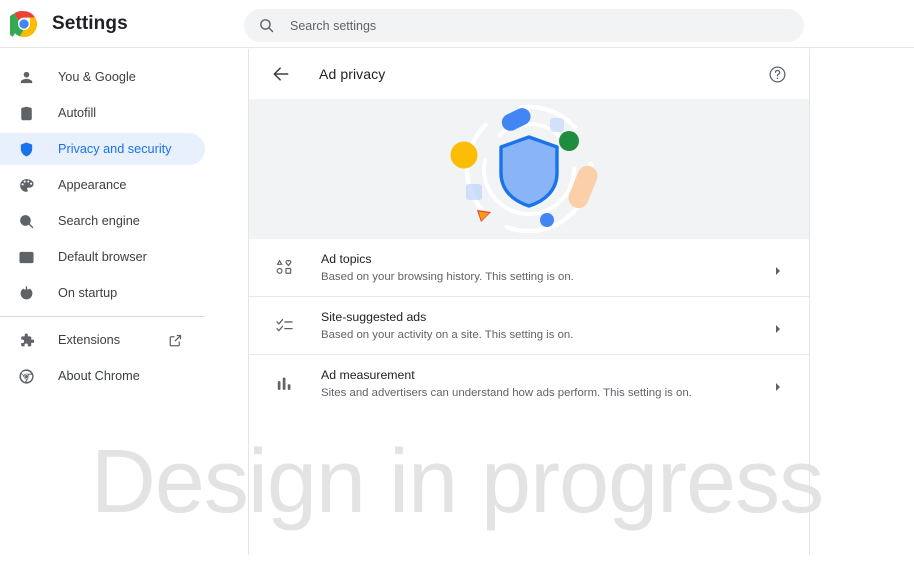  I want to click on back-arrow-icon, so click(281, 74).